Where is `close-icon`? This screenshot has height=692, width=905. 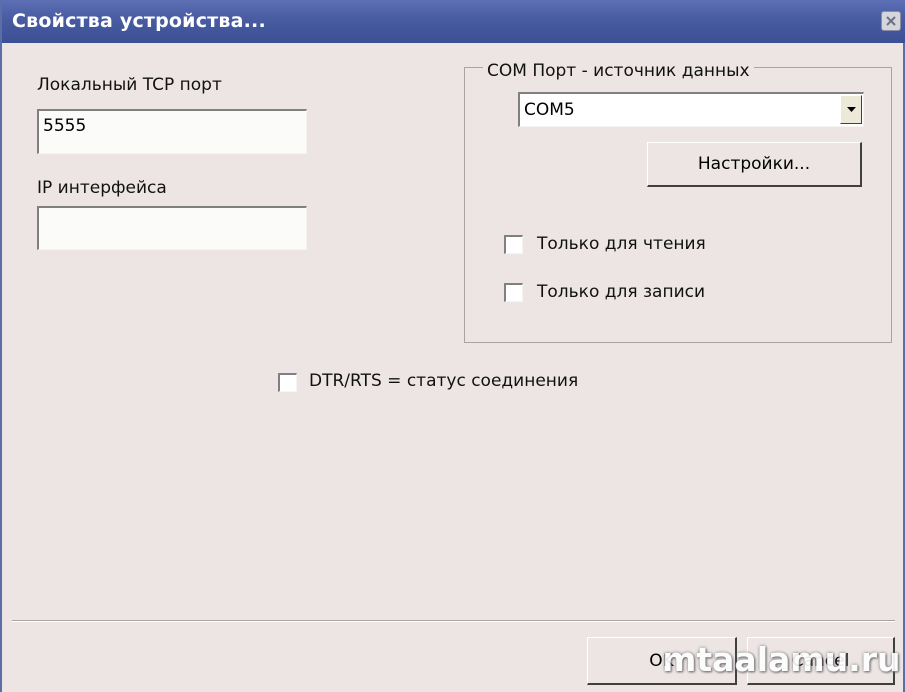 close-icon is located at coordinates (891, 21).